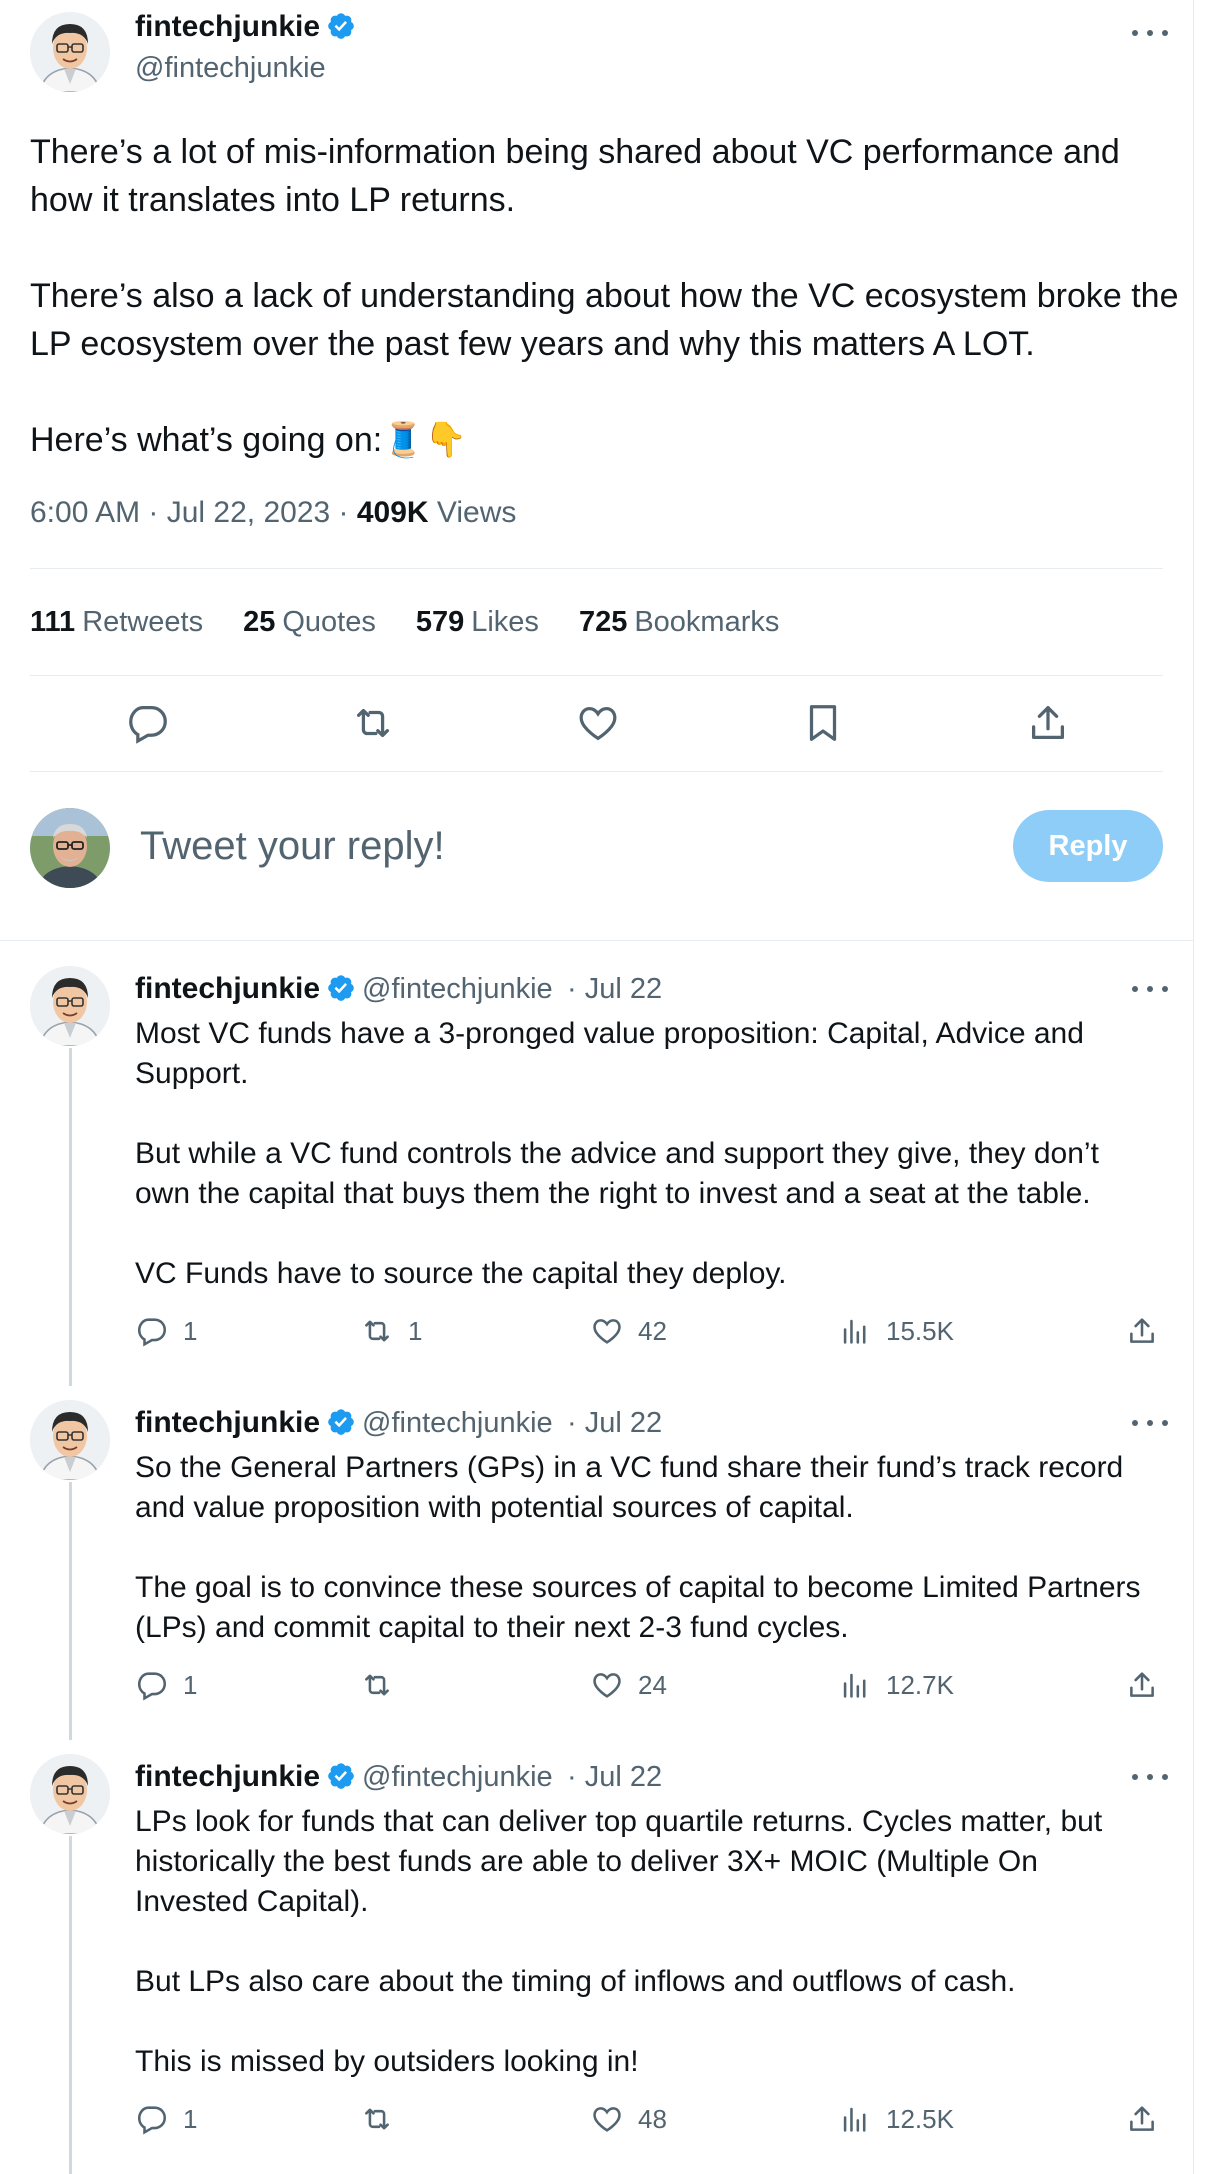 This screenshot has width=1220, height=2174. I want to click on main-tweet-header: fintechjunkie @fintechjunkie, so click(245, 47).